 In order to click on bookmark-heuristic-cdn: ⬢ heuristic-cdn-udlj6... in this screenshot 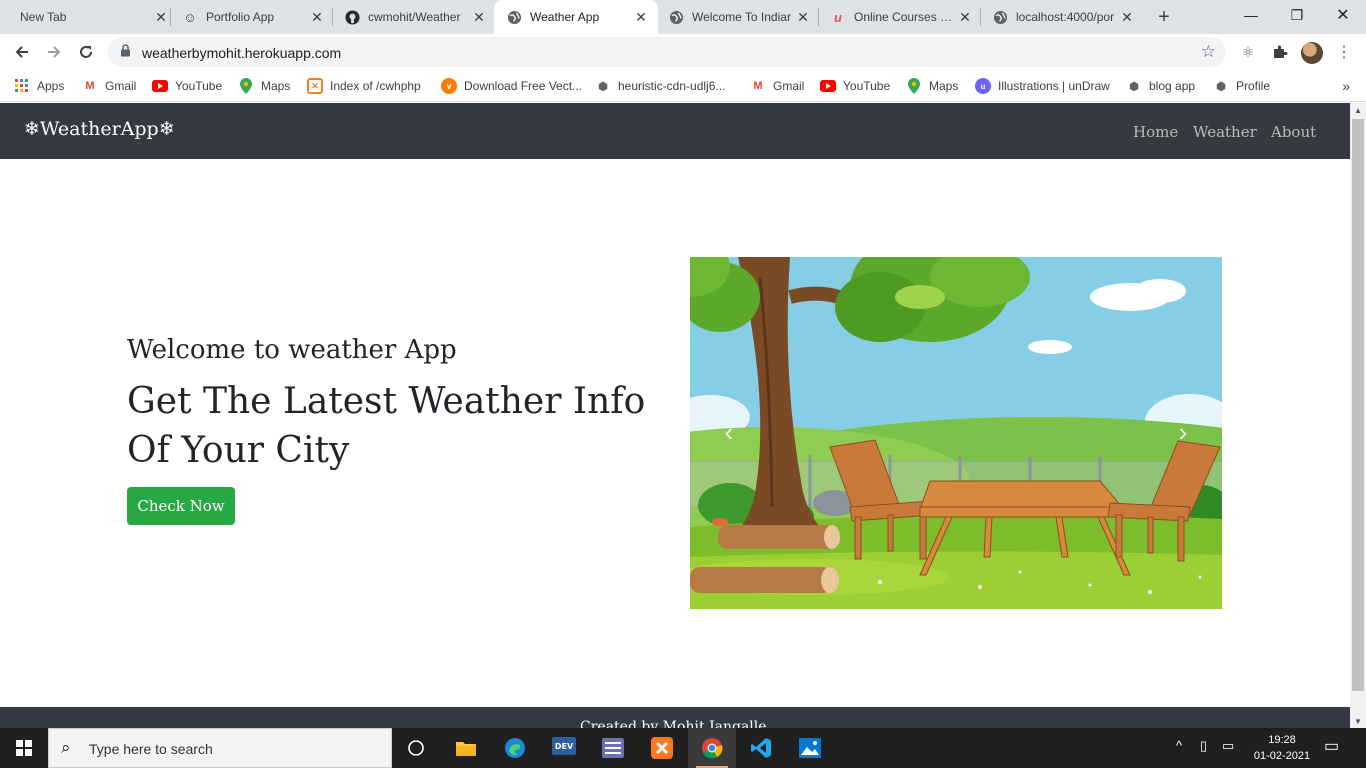, I will do `click(660, 86)`.